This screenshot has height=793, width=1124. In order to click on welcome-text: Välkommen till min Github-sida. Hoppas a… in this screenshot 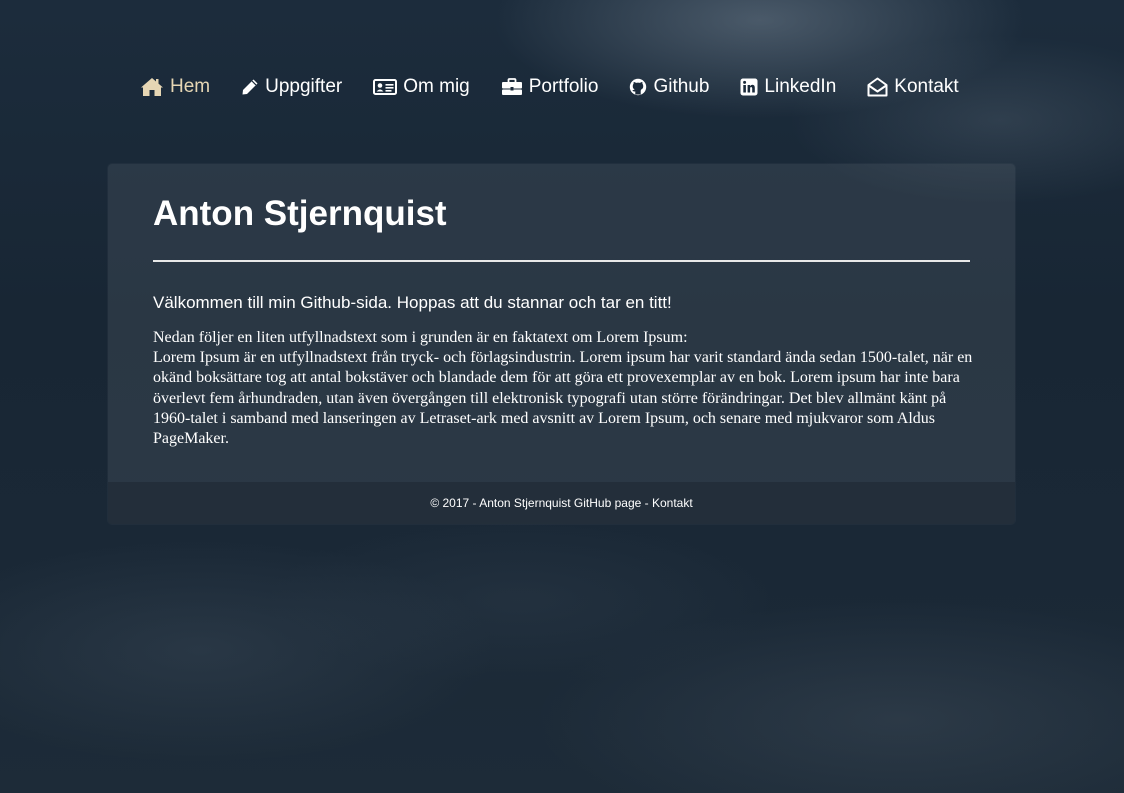, I will do `click(412, 302)`.